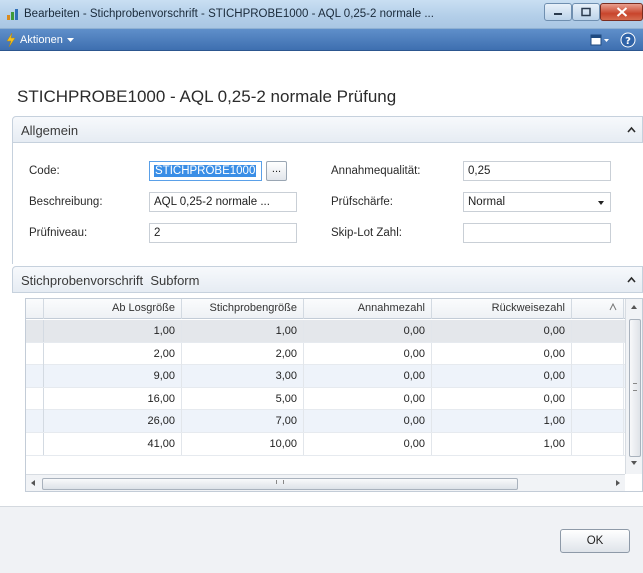  Describe the element at coordinates (243, 331) in the screenshot. I see `cell-sample-size: 1,00` at that location.